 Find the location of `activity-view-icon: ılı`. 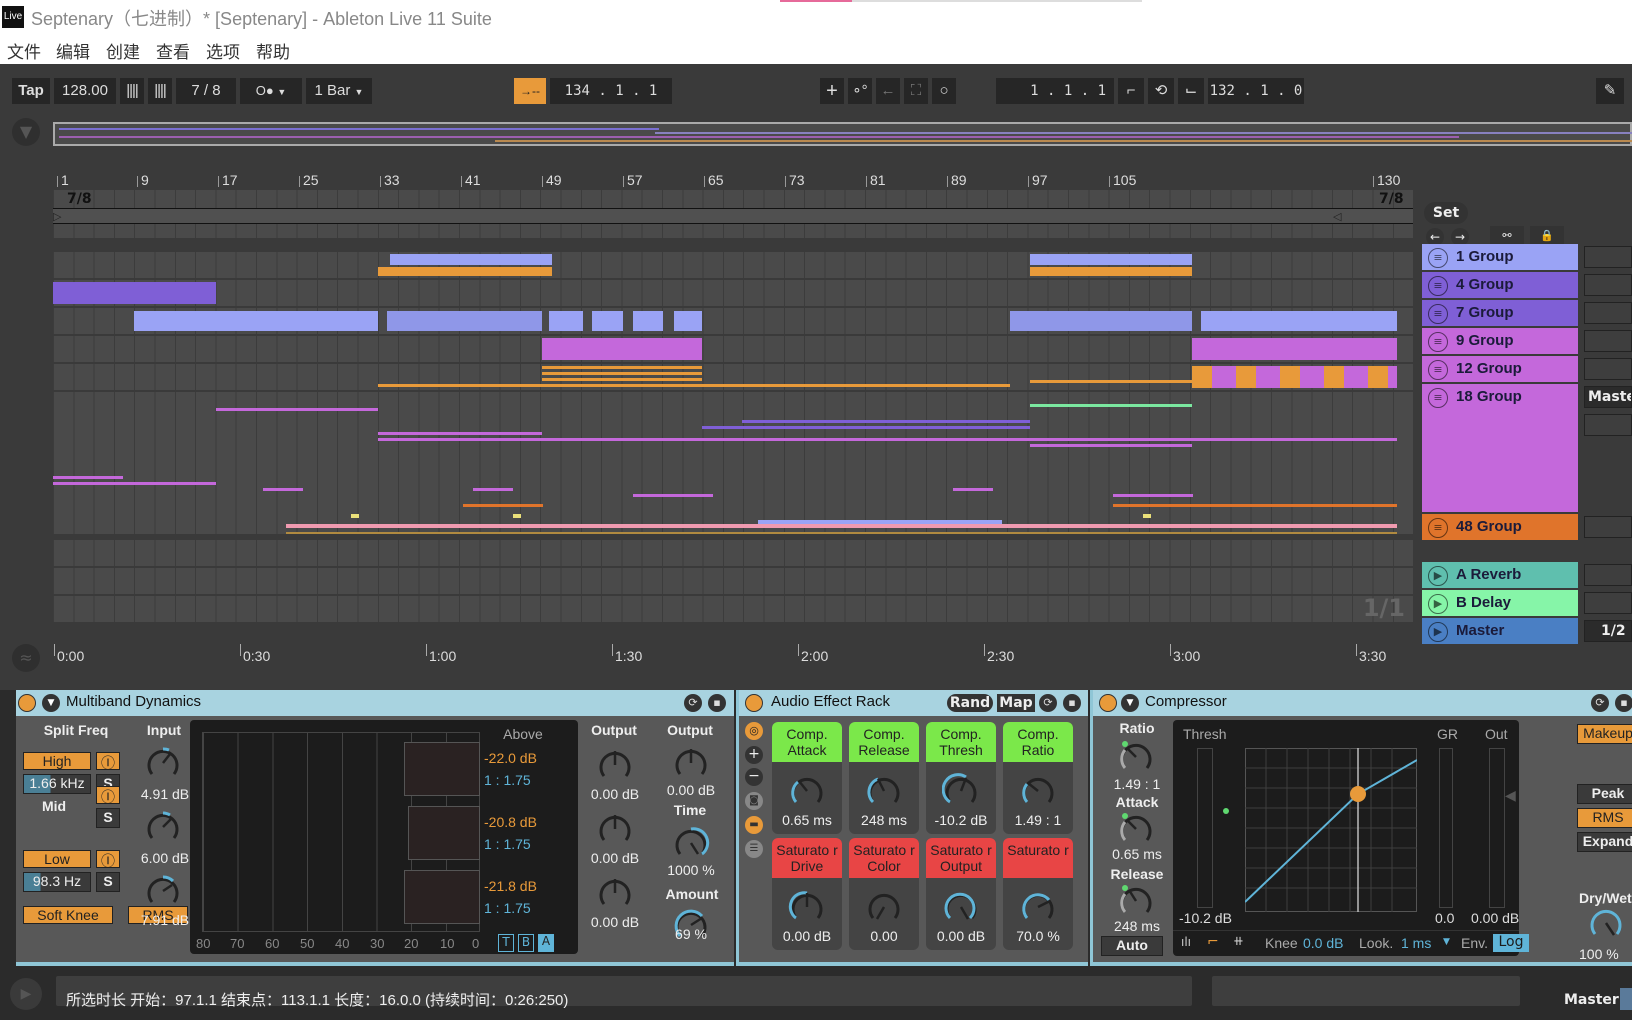

activity-view-icon: ılı is located at coordinates (1186, 942).